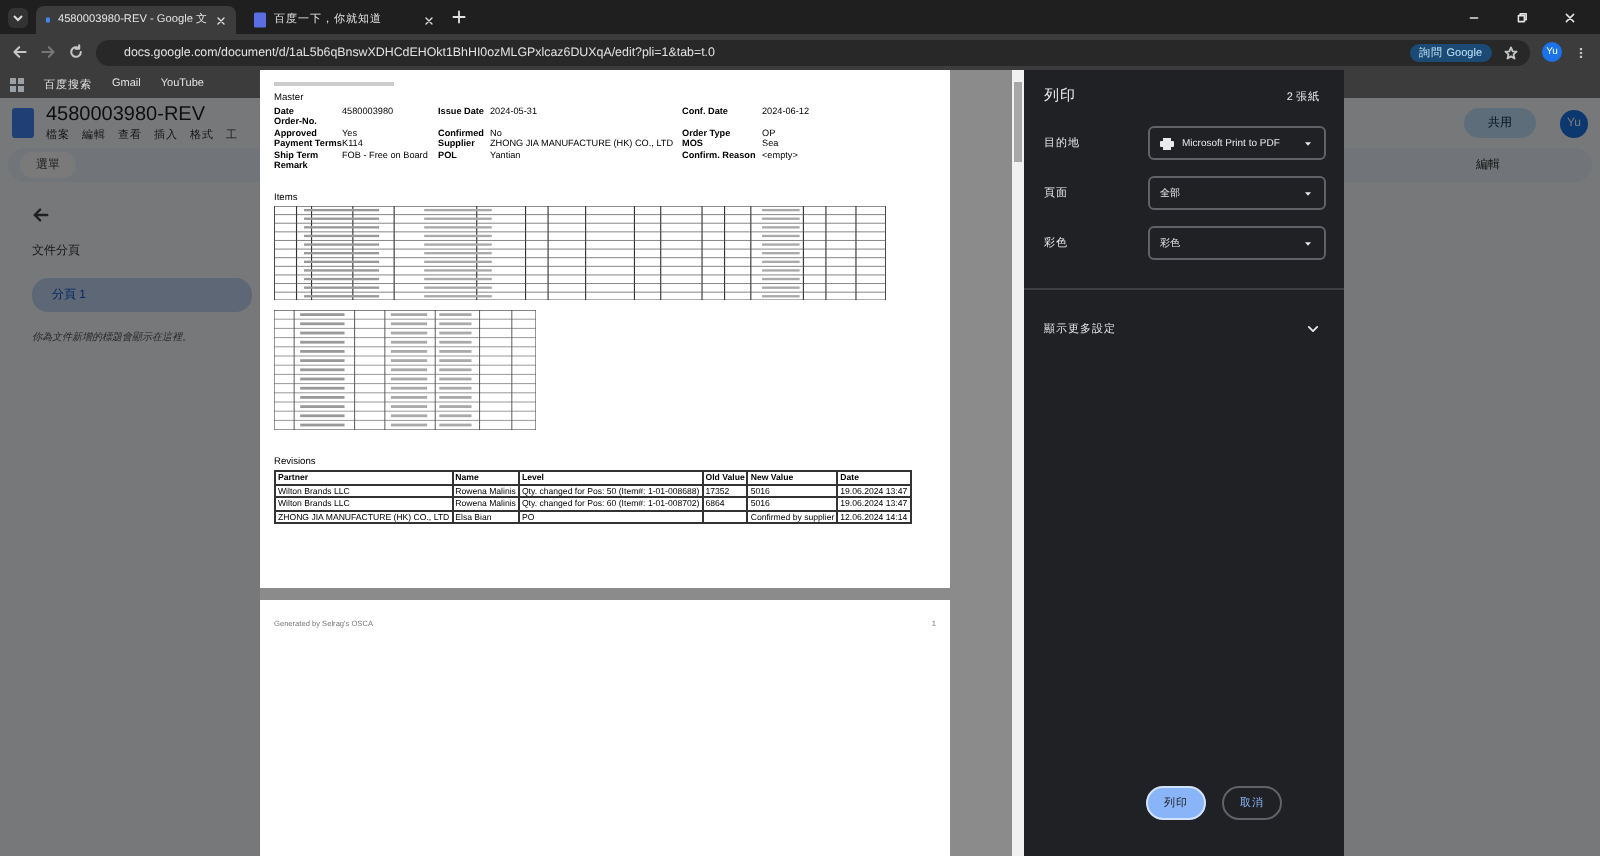  Describe the element at coordinates (48, 52) in the screenshot. I see `forward-icon` at that location.